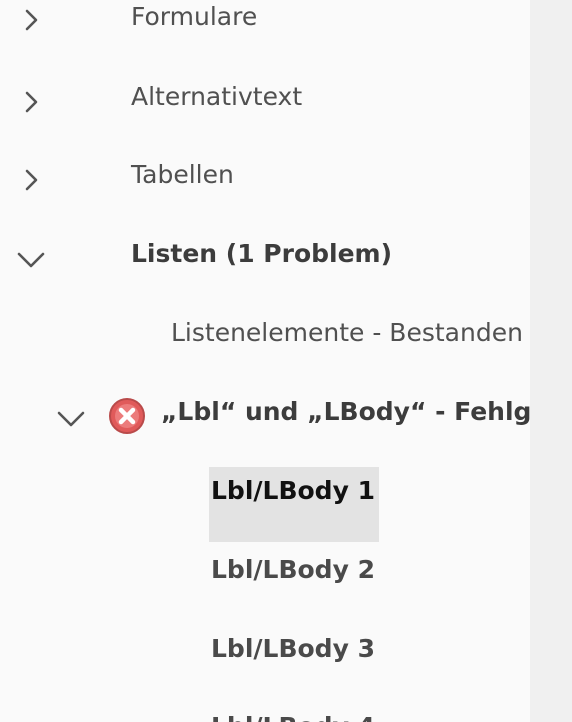  Describe the element at coordinates (127, 416) in the screenshot. I see `error-icon` at that location.